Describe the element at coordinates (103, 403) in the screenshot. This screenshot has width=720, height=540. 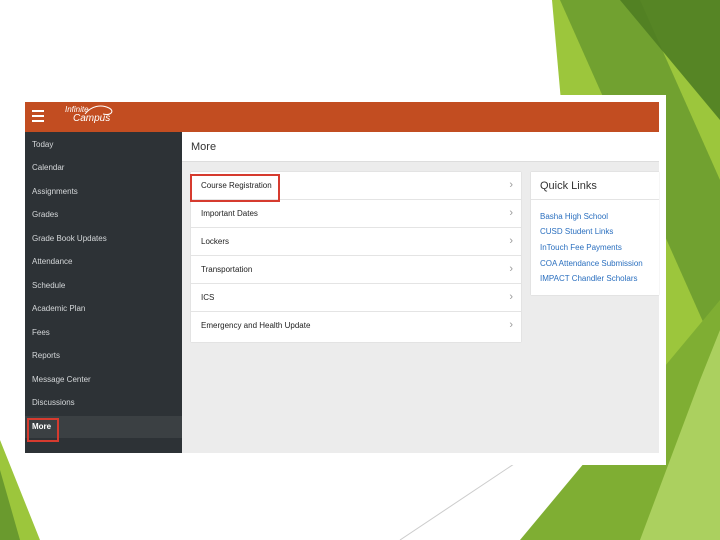
I see `sidebar-item-discussions: Discussions` at that location.